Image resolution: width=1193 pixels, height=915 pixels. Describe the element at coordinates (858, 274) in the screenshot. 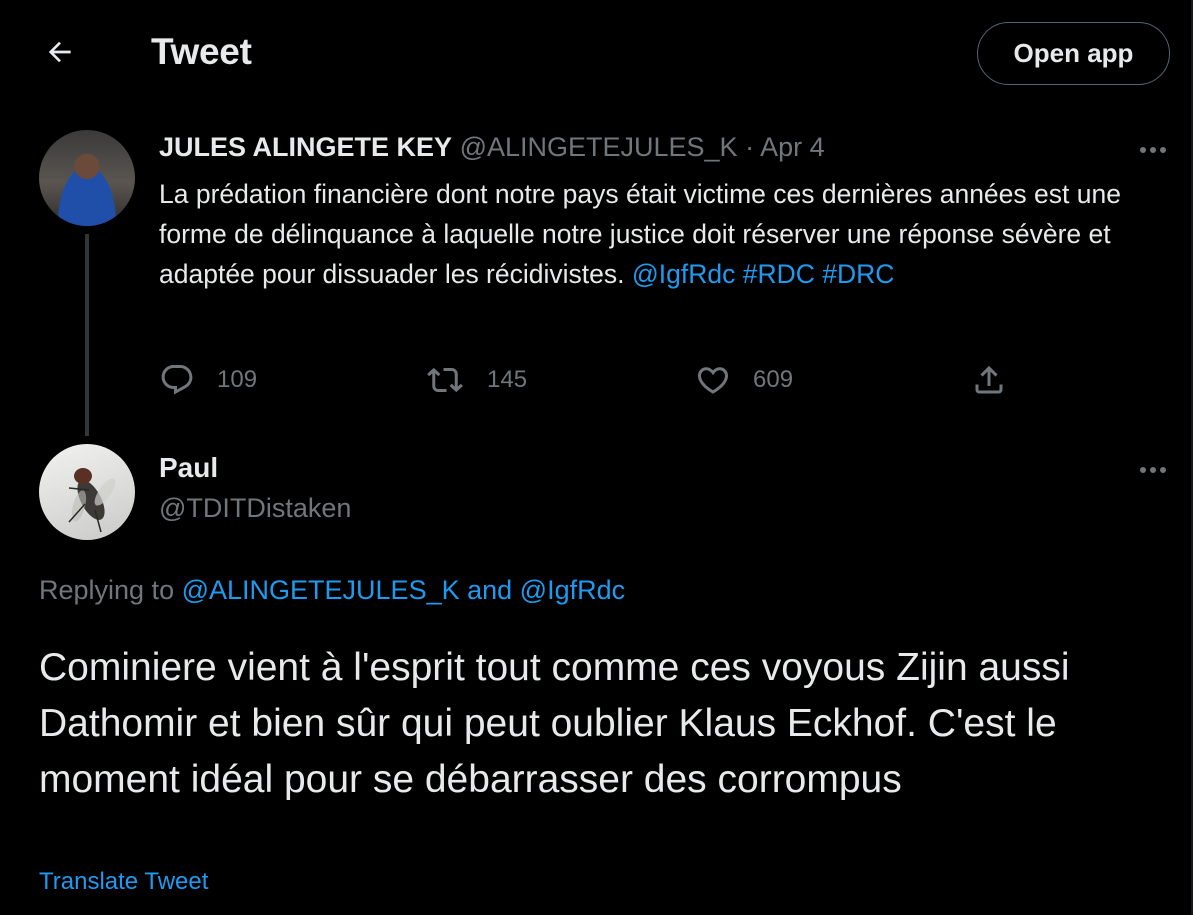

I see `hashtag-link: #DRC` at that location.